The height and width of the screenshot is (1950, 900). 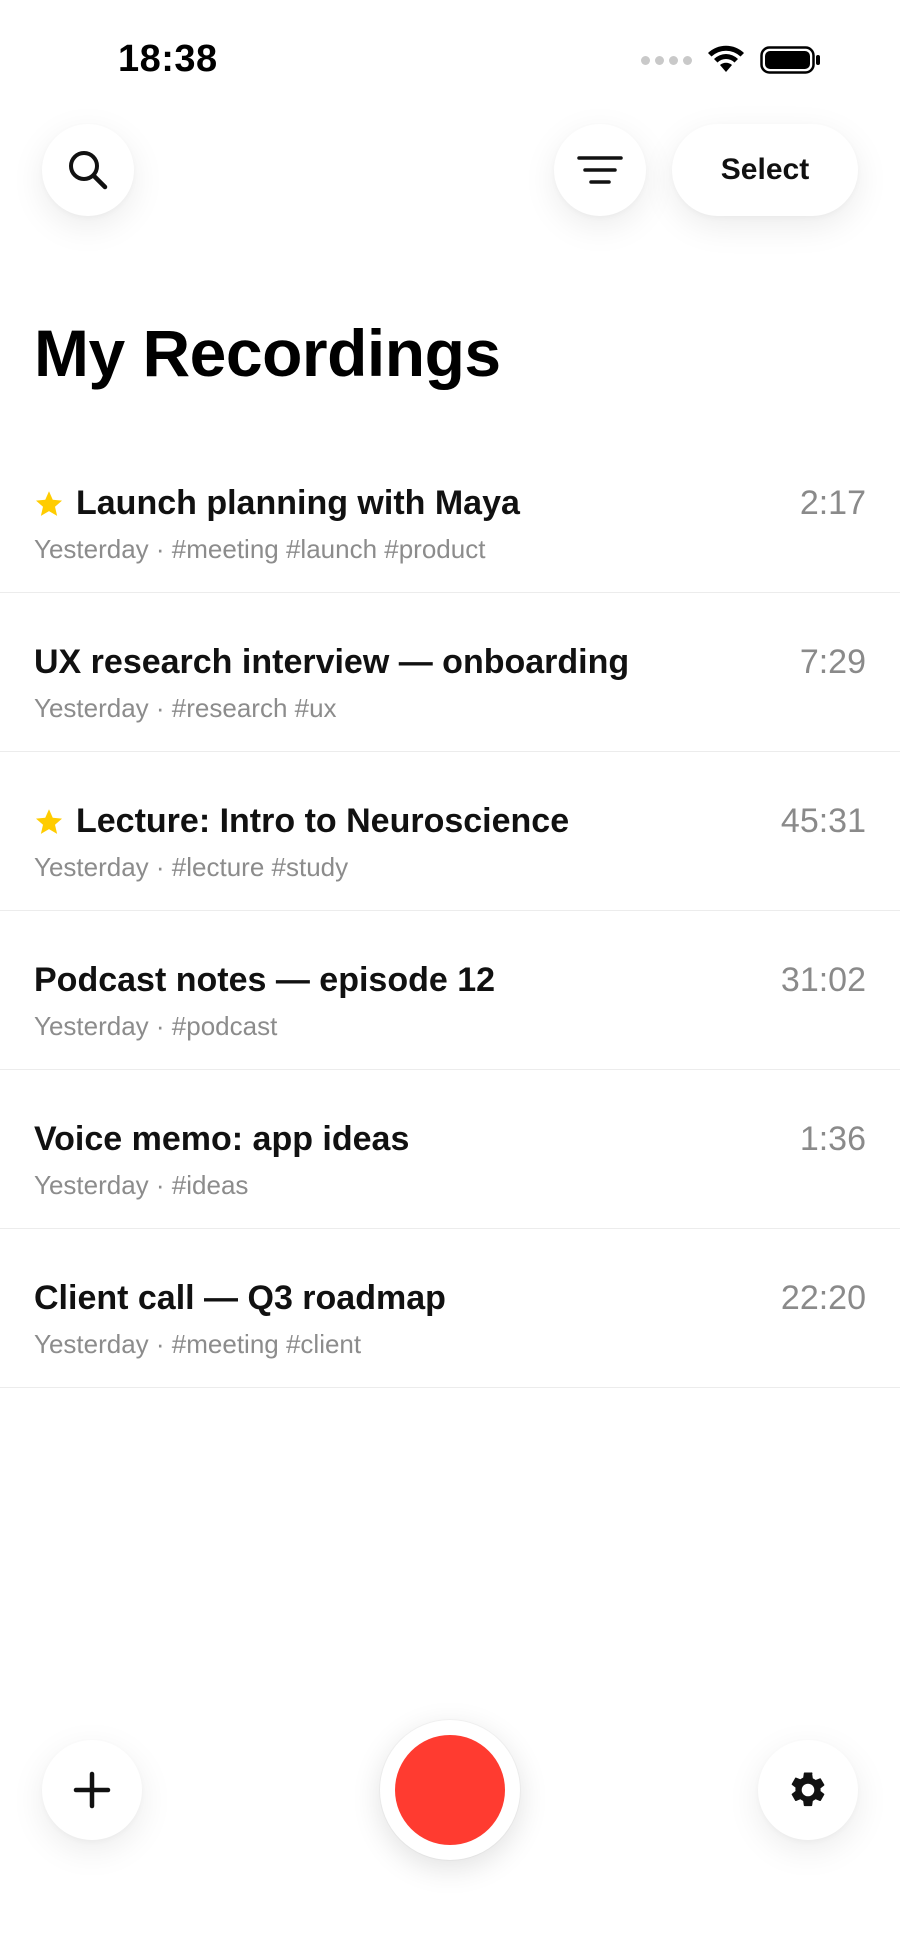 What do you see at coordinates (666, 60) in the screenshot?
I see `cellular-signal-icon` at bounding box center [666, 60].